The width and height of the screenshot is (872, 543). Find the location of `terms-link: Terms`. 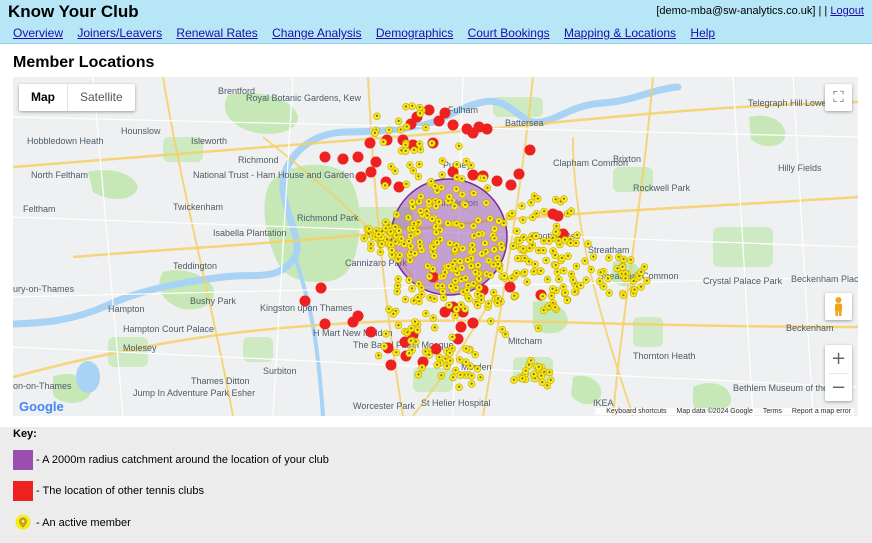

terms-link: Terms is located at coordinates (772, 411).